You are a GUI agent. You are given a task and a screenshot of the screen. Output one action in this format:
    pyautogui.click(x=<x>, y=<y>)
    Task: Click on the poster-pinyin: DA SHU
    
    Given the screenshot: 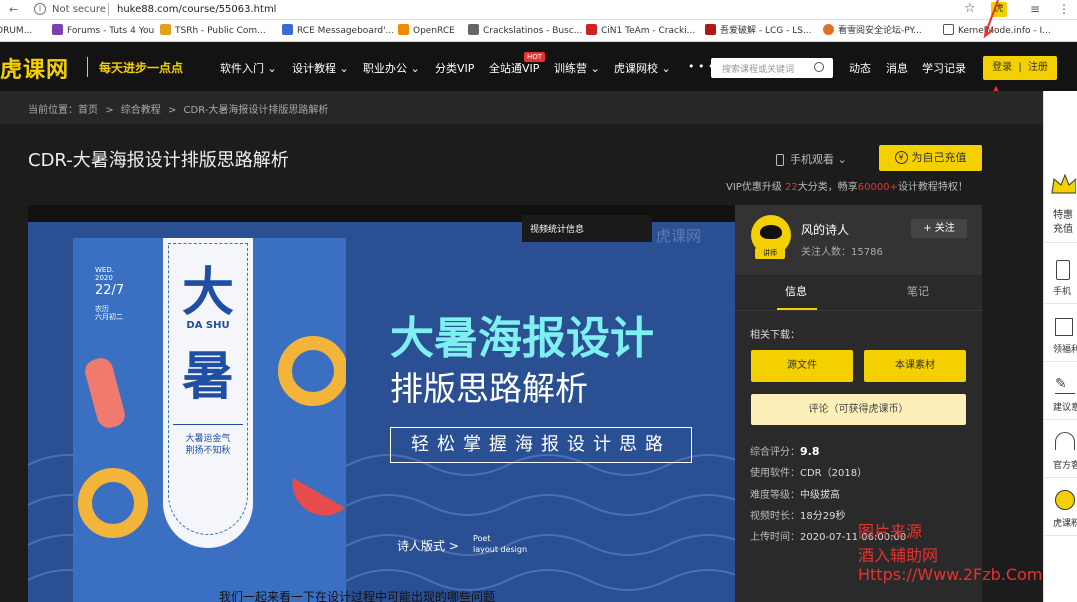 What is the action you would take?
    pyautogui.click(x=208, y=325)
    